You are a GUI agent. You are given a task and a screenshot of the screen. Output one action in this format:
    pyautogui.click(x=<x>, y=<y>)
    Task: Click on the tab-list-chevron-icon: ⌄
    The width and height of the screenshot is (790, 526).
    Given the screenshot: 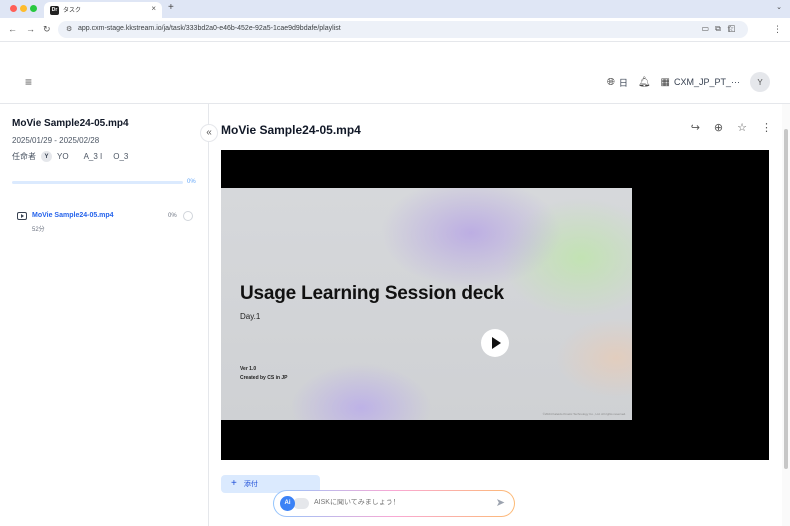 What is the action you would take?
    pyautogui.click(x=779, y=7)
    